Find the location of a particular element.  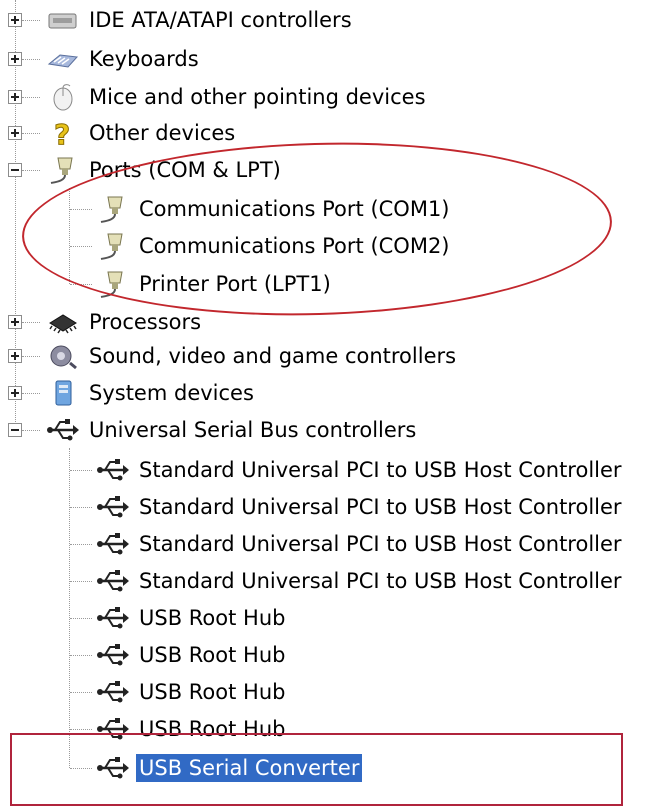

tree-item-label: Sound, video and game controllers is located at coordinates (273, 356).